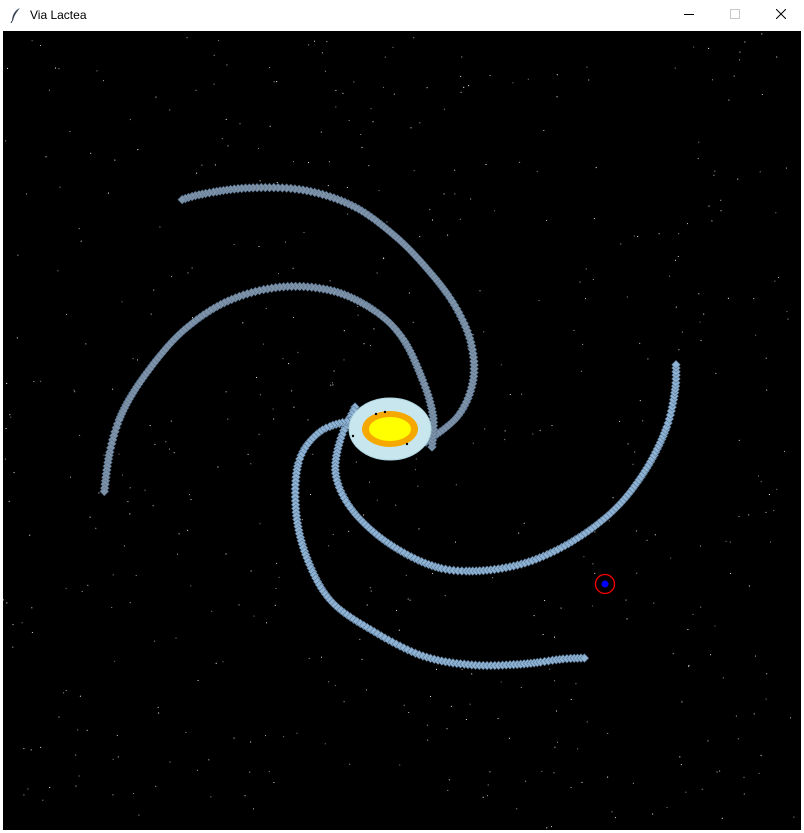 The width and height of the screenshot is (804, 833). I want to click on title-bar: Via Lactea, so click(402, 15).